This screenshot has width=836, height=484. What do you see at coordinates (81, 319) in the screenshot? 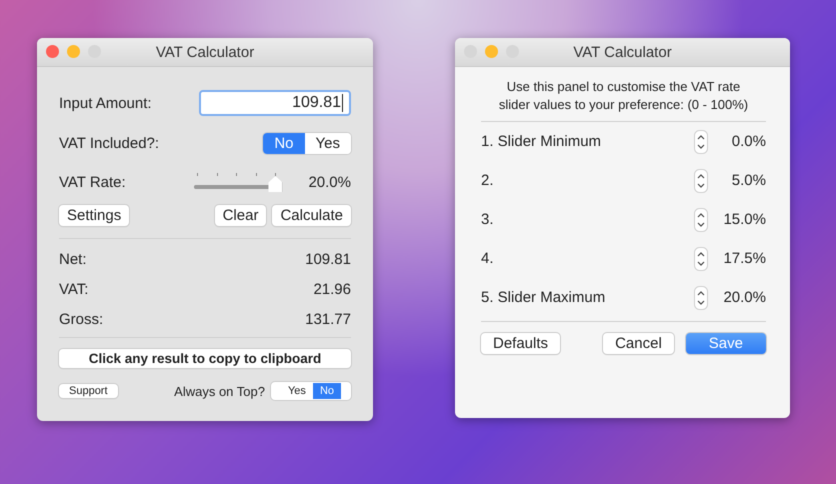
I see `result-label: Gross:` at bounding box center [81, 319].